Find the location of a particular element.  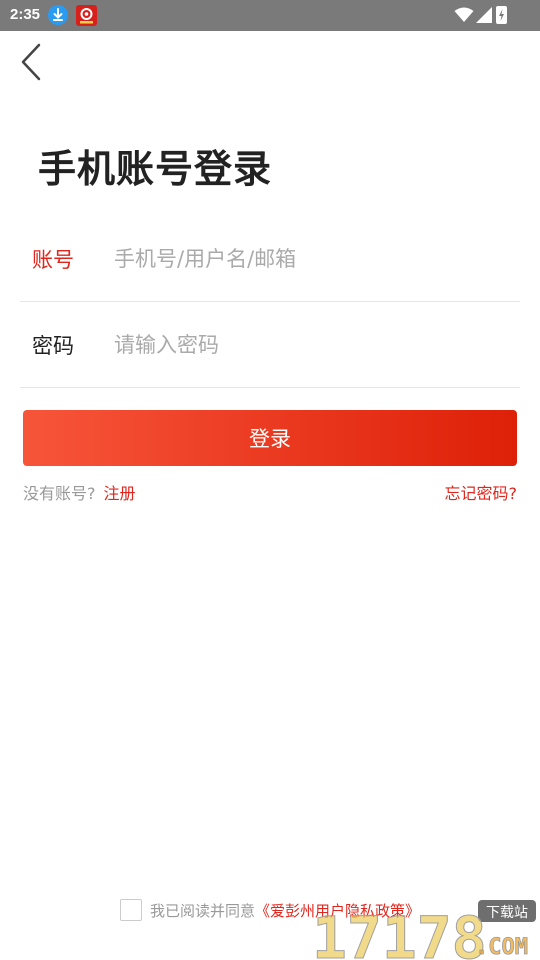

password-row: 密码 is located at coordinates (270, 345).